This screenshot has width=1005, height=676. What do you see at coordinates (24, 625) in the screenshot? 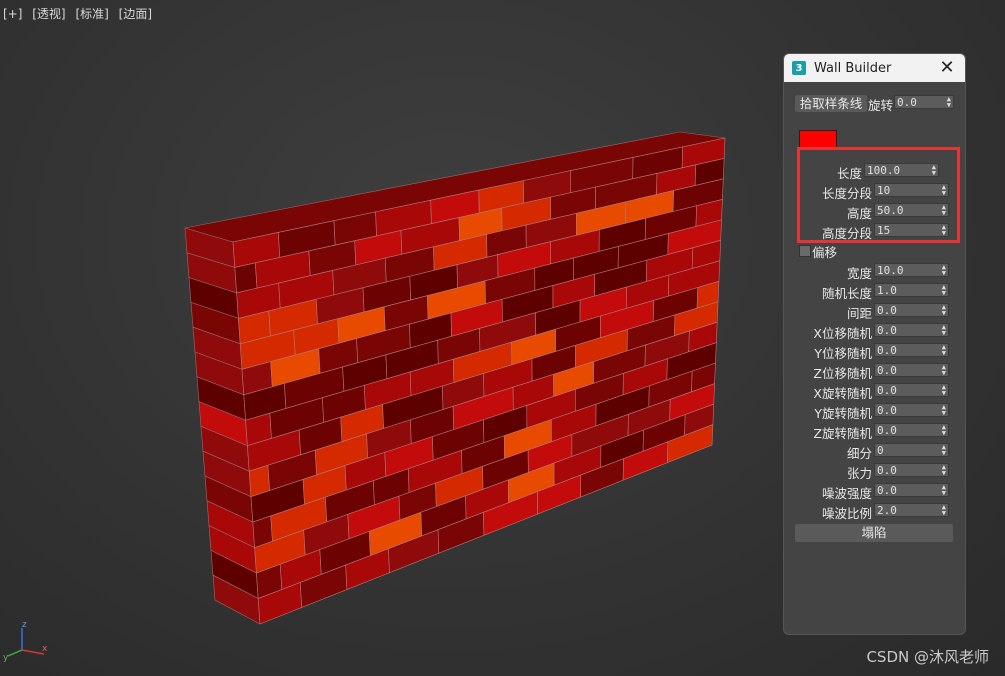
I see `axis-z-label: z` at bounding box center [24, 625].